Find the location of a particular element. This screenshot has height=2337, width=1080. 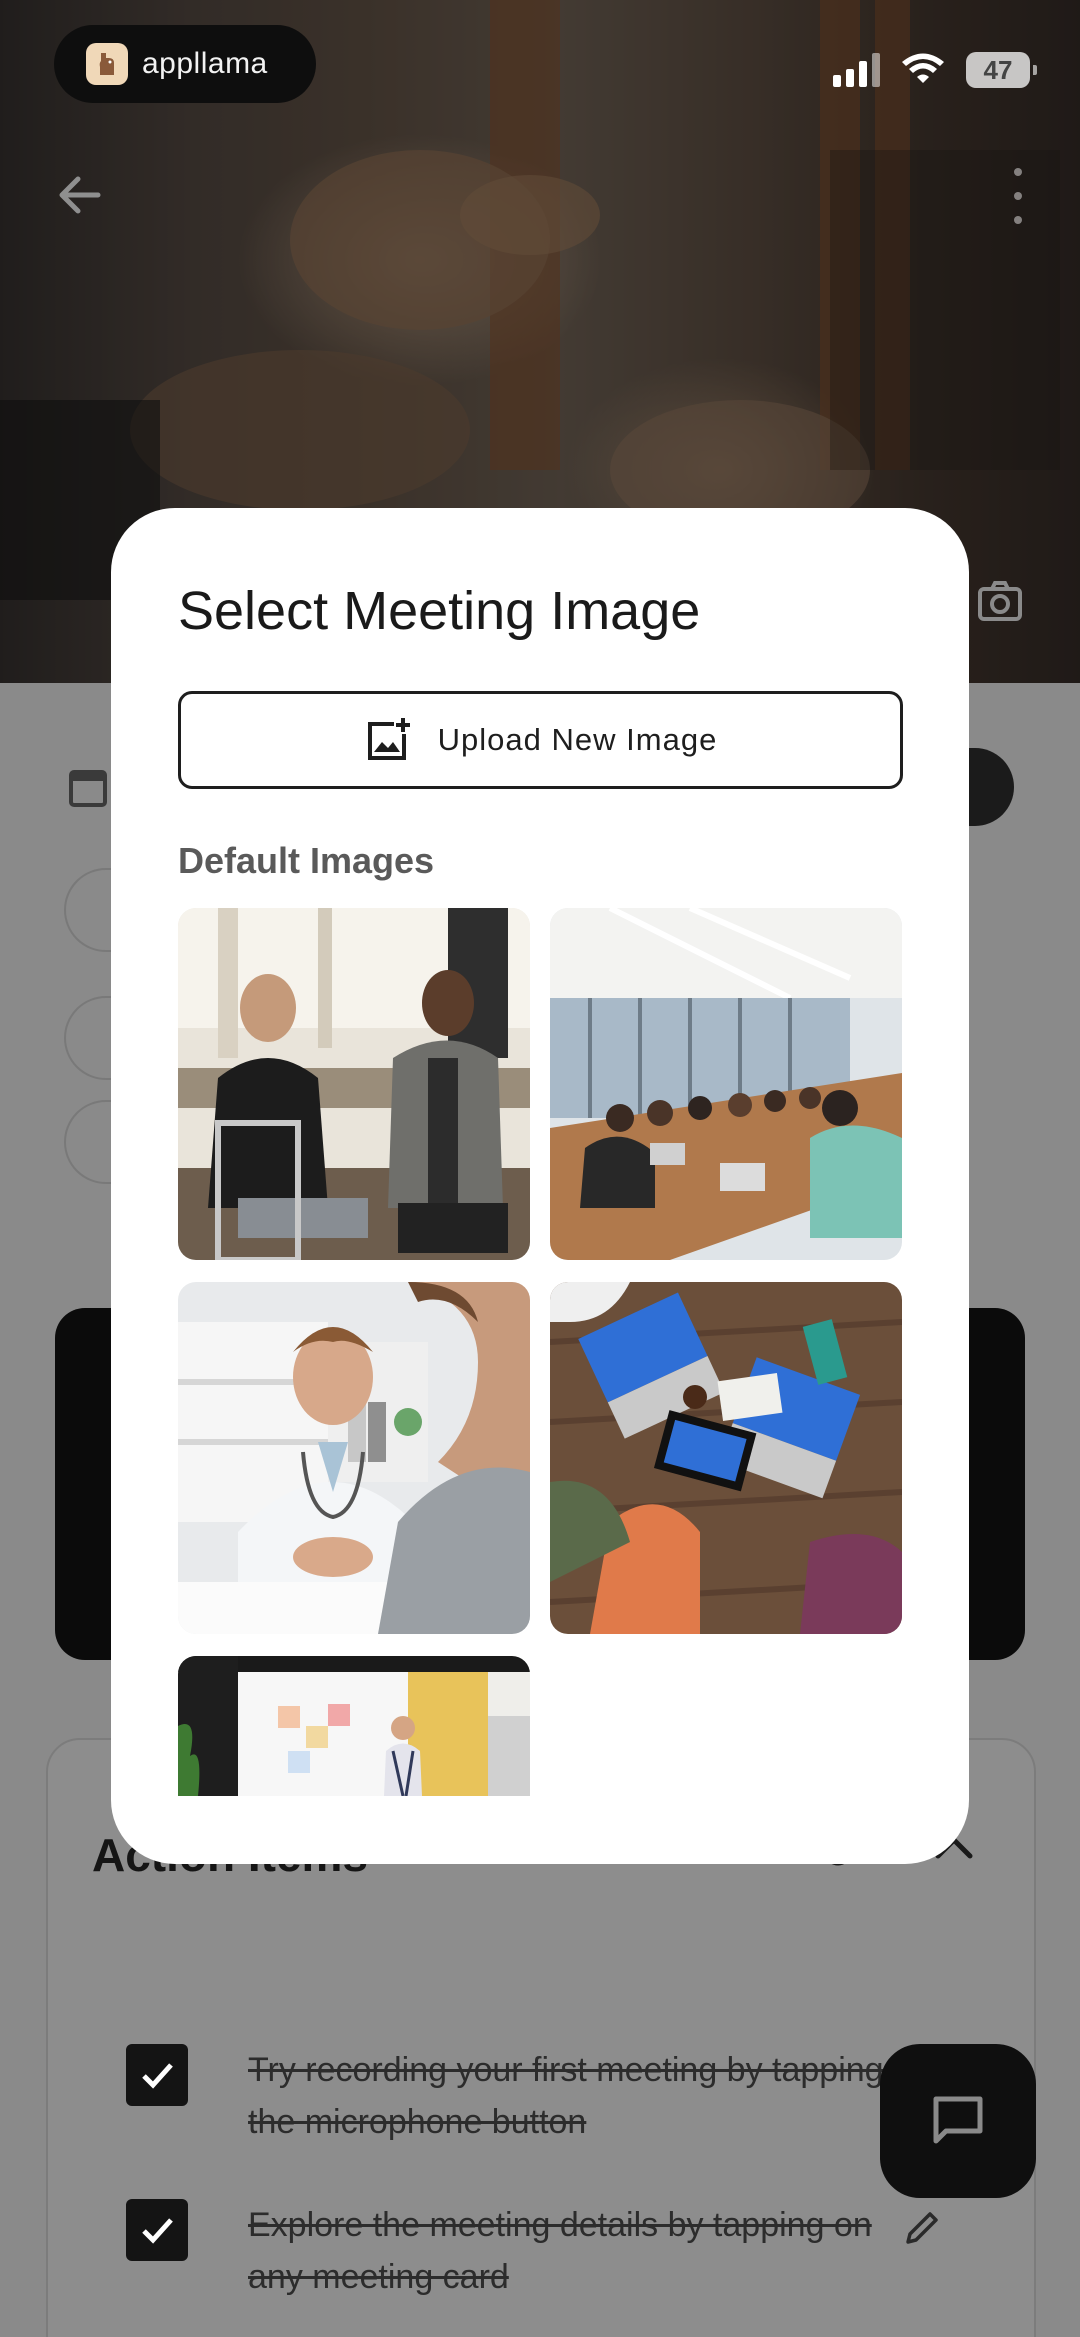

default-image-whiteboard is located at coordinates (354, 1726).